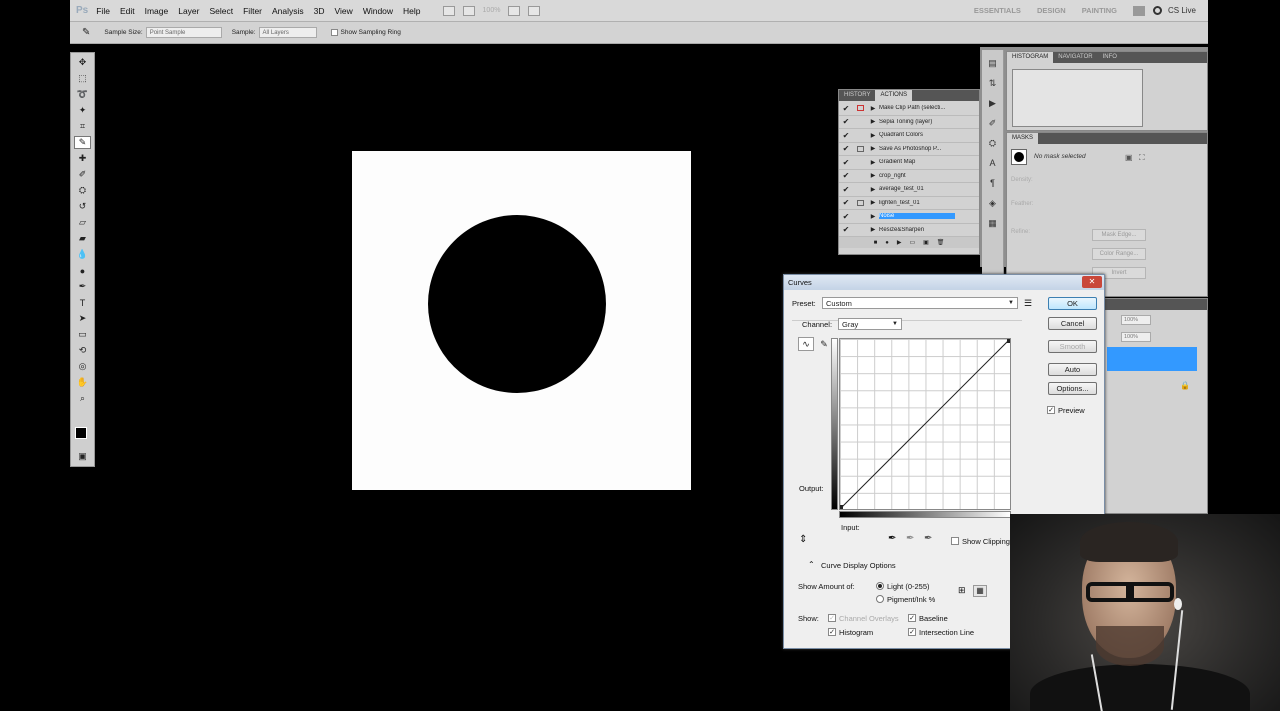 Image resolution: width=1280 pixels, height=711 pixels. I want to click on 3d-rotate-tool-icon: ⟲, so click(82, 350).